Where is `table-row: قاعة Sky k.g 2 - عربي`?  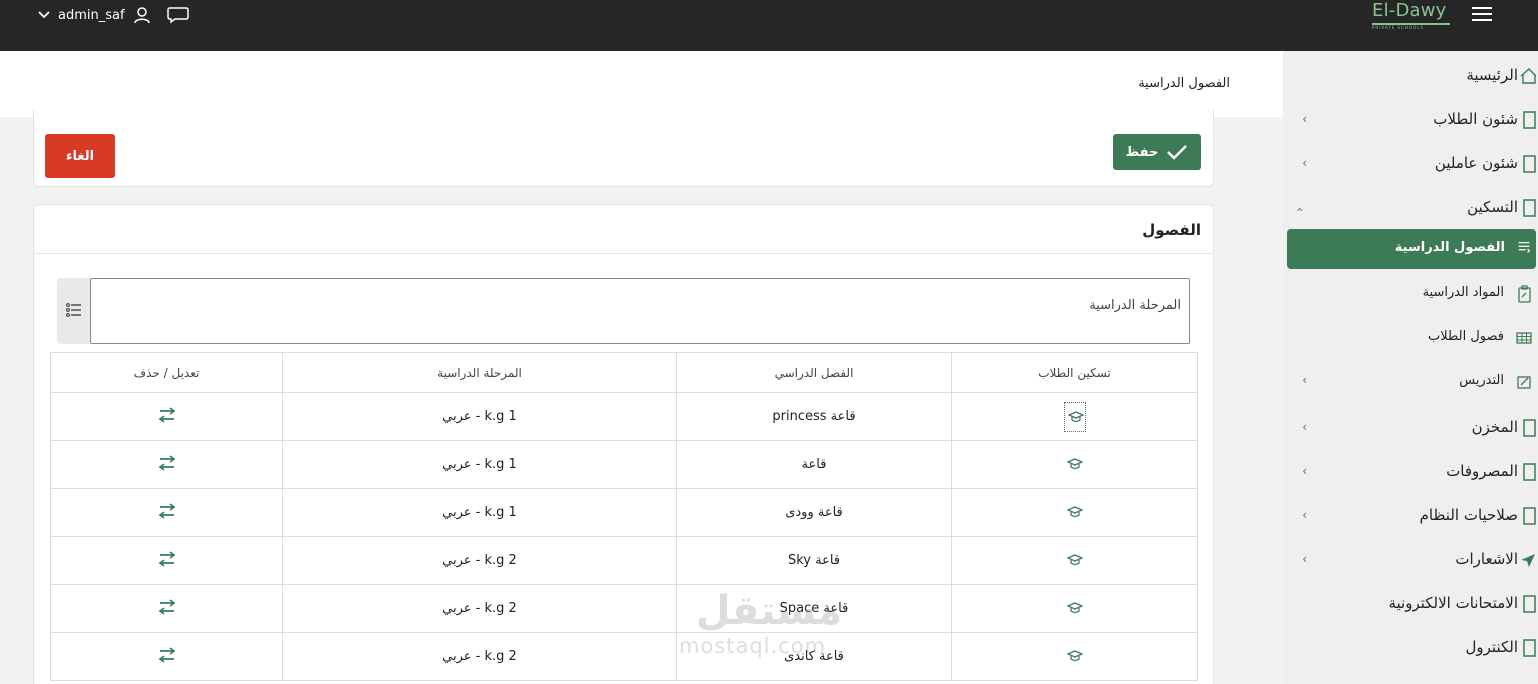
table-row: قاعة Sky k.g 2 - عربي is located at coordinates (624, 560).